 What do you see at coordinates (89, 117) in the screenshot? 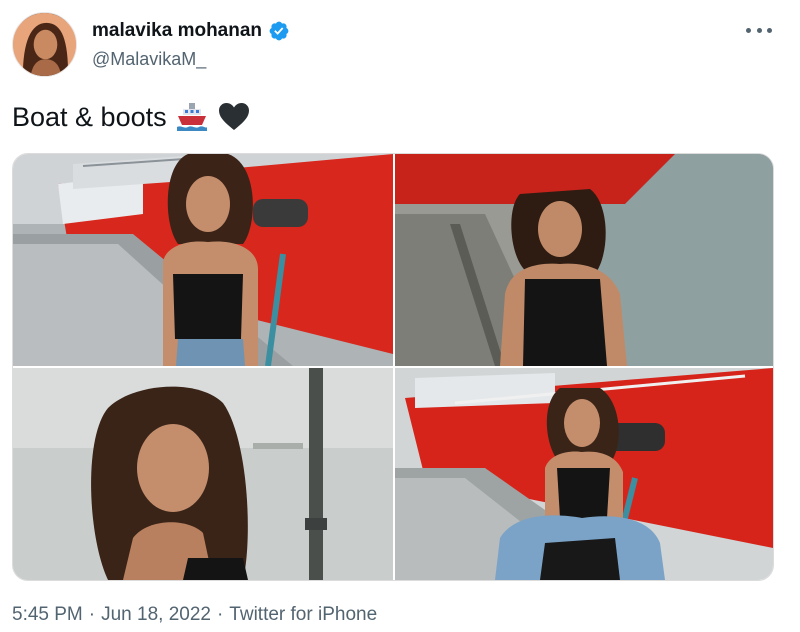
I see `tweet-text-content: Boat & boots` at bounding box center [89, 117].